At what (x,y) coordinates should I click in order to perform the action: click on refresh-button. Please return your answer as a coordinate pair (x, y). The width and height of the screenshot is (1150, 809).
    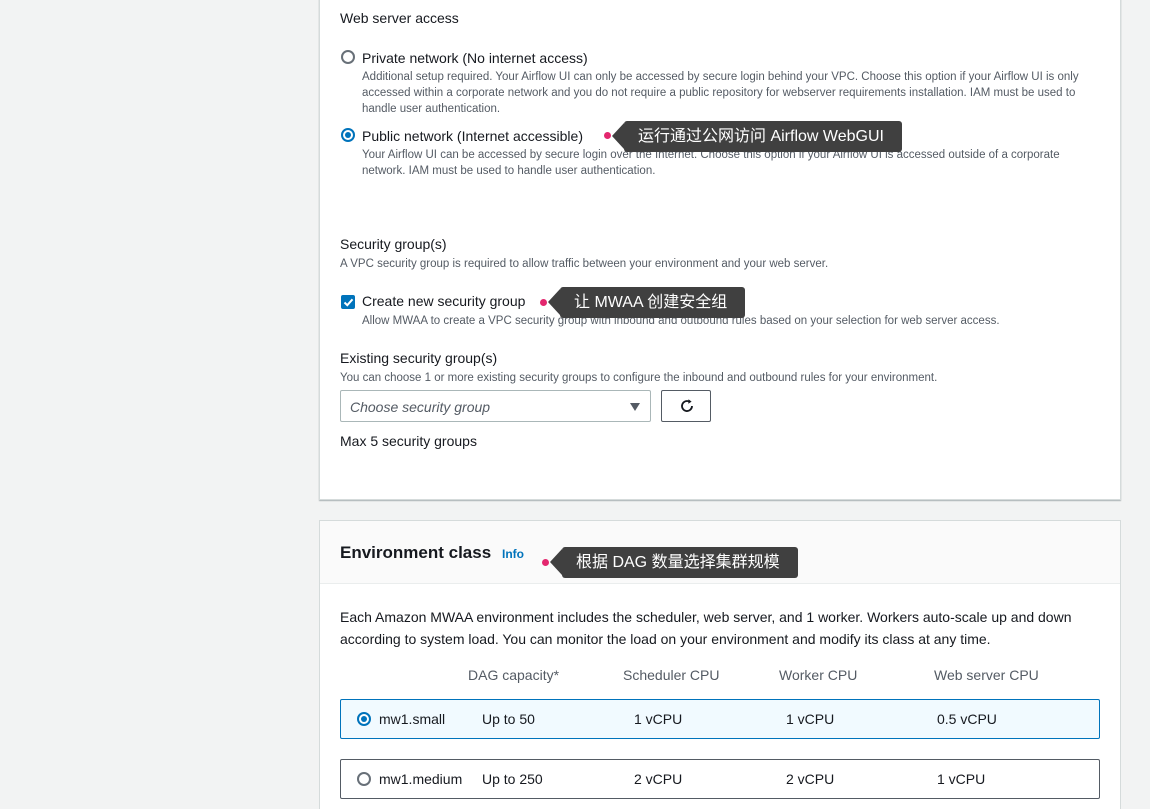
    Looking at the image, I should click on (686, 406).